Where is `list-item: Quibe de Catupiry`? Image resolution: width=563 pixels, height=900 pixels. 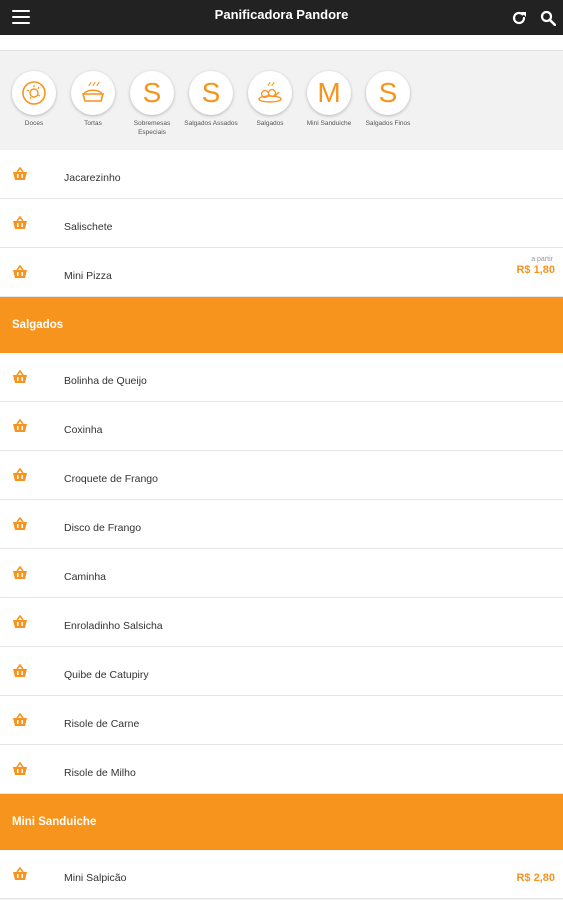
list-item: Quibe de Catupiry is located at coordinates (281, 671).